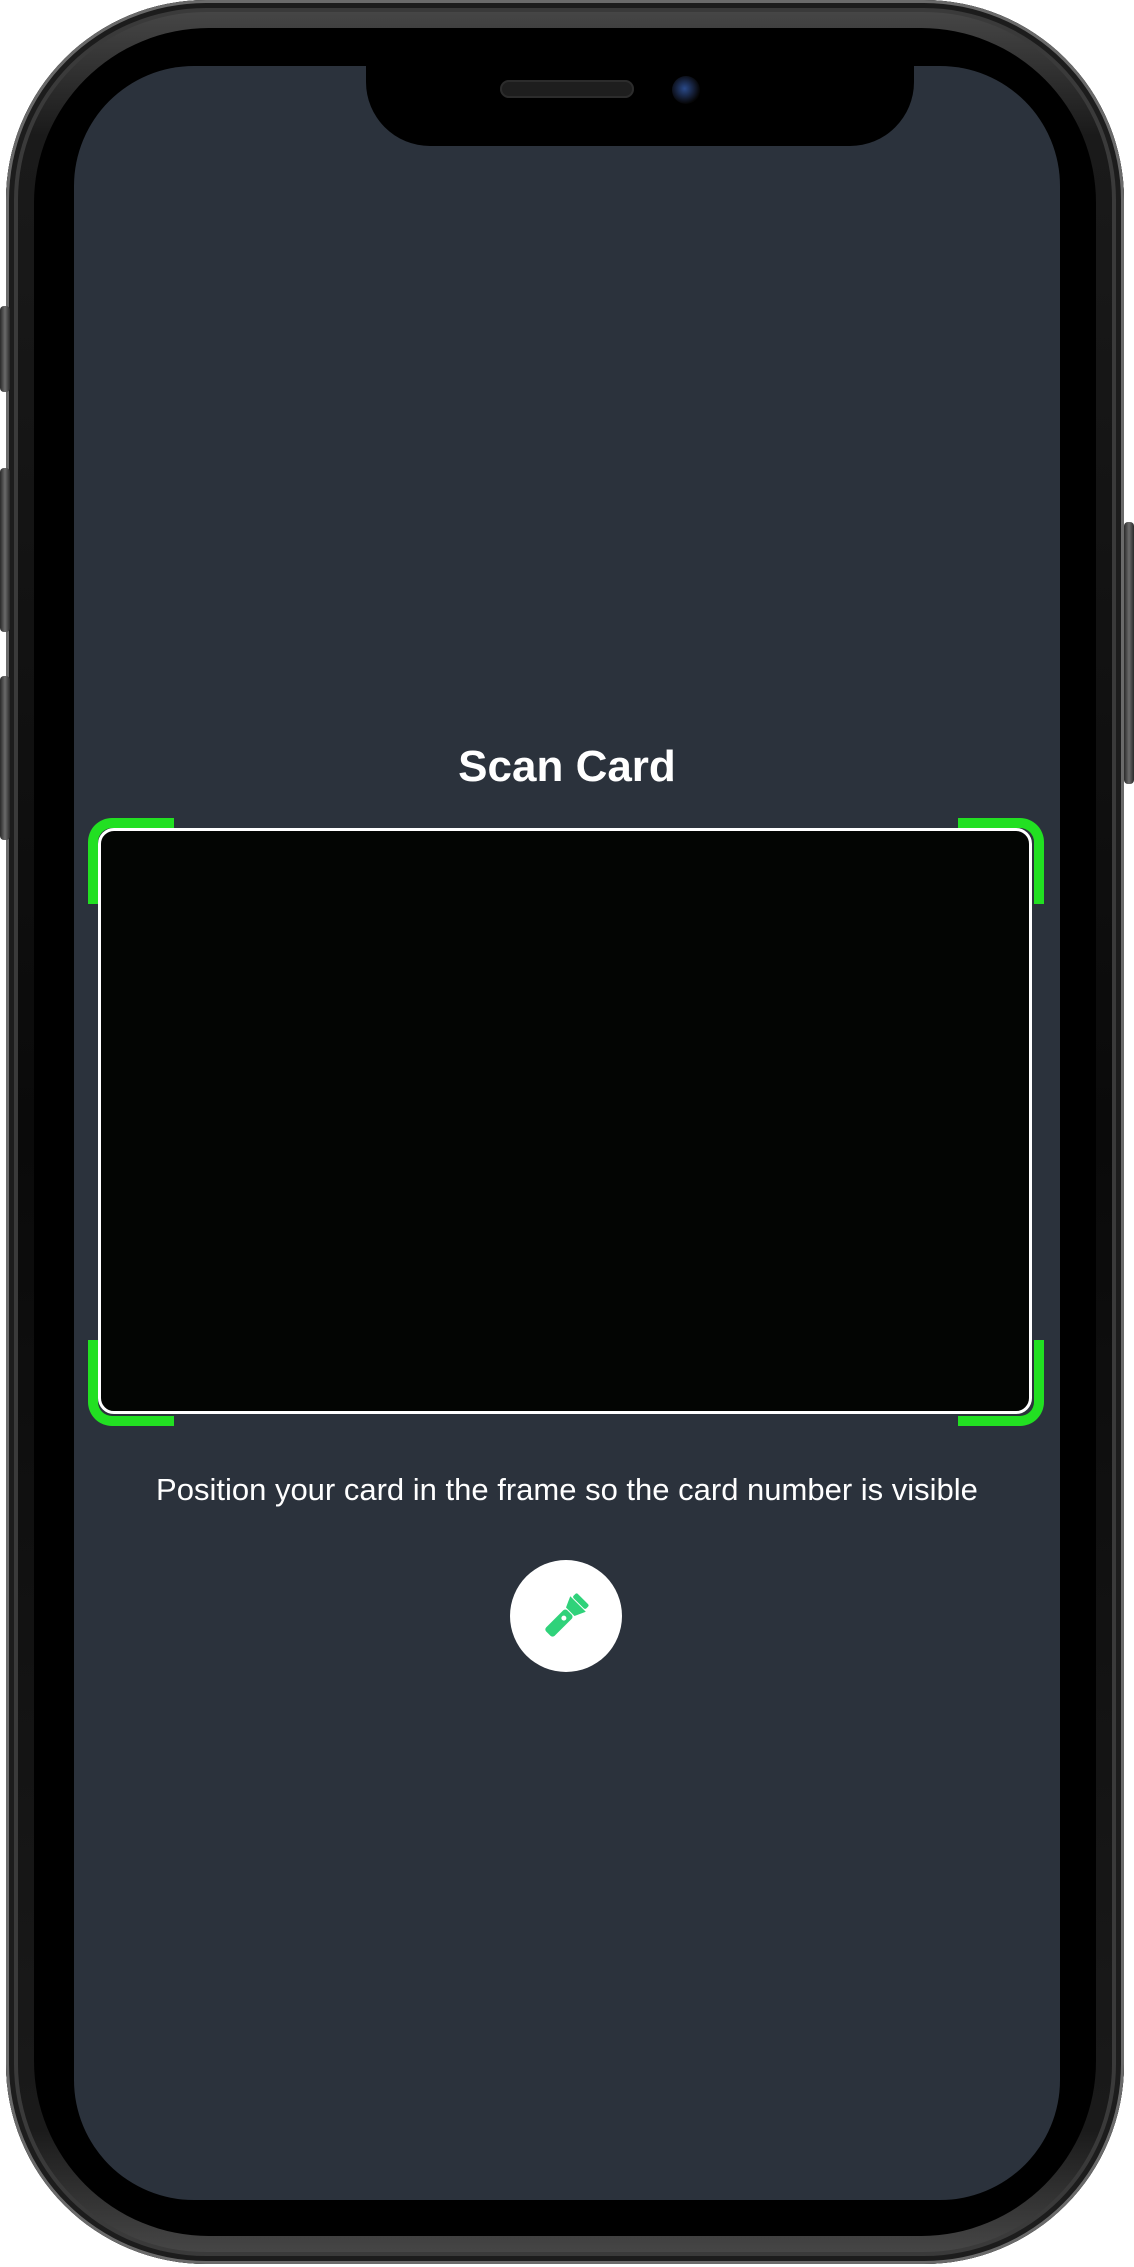 The height and width of the screenshot is (2267, 1134). What do you see at coordinates (640, 106) in the screenshot?
I see `notch` at bounding box center [640, 106].